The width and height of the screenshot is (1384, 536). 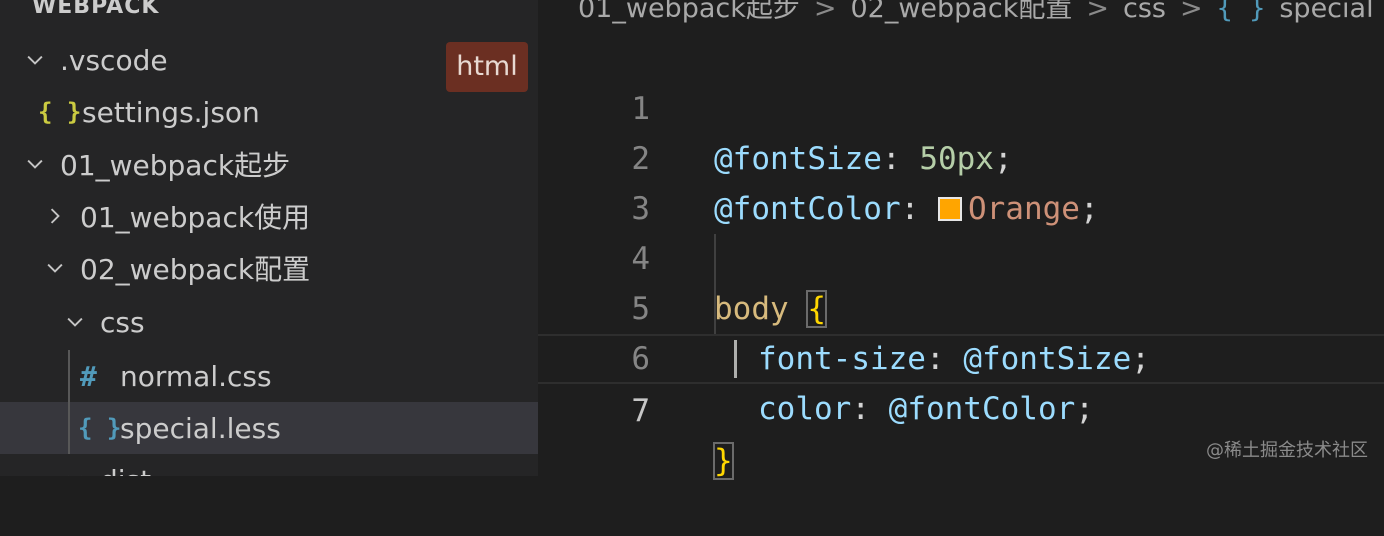 What do you see at coordinates (269, 322) in the screenshot?
I see `tree-folder-css: css` at bounding box center [269, 322].